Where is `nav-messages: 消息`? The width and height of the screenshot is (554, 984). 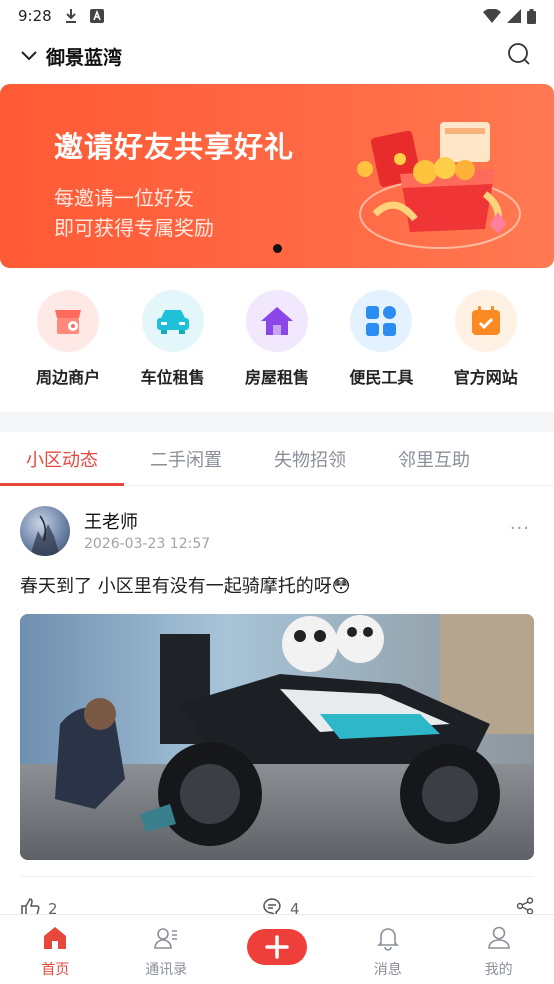
nav-messages: 消息 is located at coordinates (387, 949).